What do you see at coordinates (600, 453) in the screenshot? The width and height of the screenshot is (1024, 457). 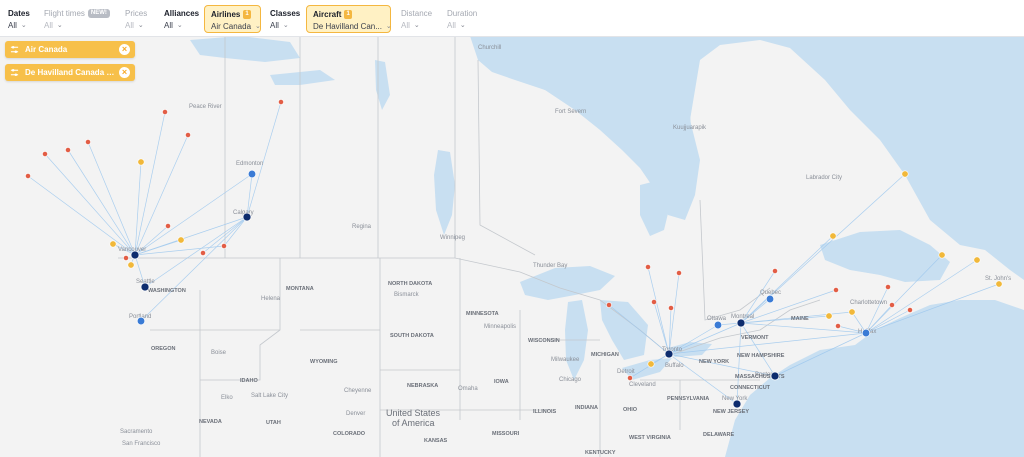 I see `label-kentucky: KENTUCKY` at bounding box center [600, 453].